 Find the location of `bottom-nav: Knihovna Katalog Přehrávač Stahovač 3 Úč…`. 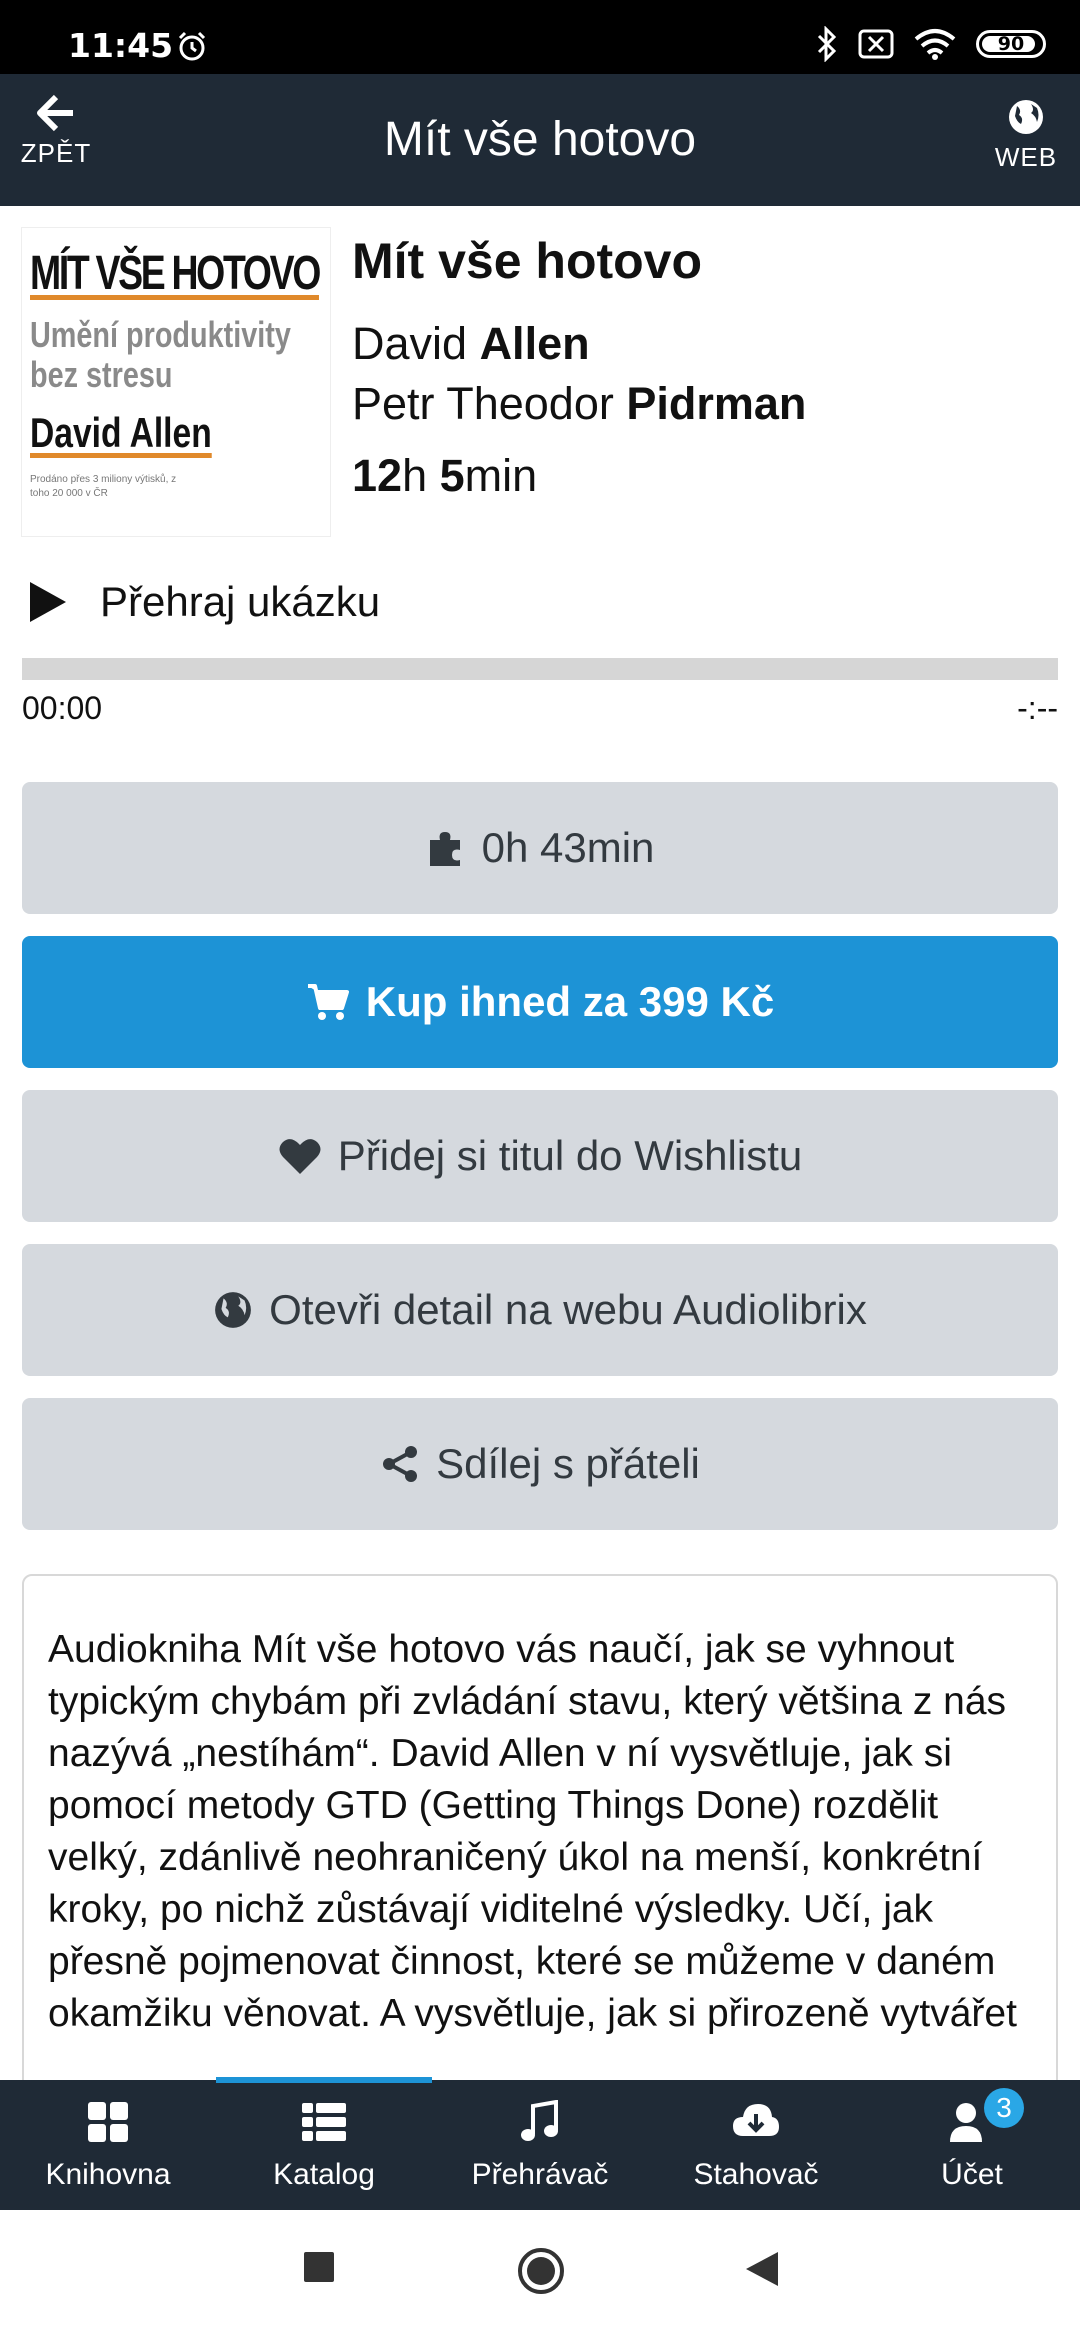

bottom-nav: Knihovna Katalog Přehrávač Stahovač 3 Úč… is located at coordinates (540, 2145).